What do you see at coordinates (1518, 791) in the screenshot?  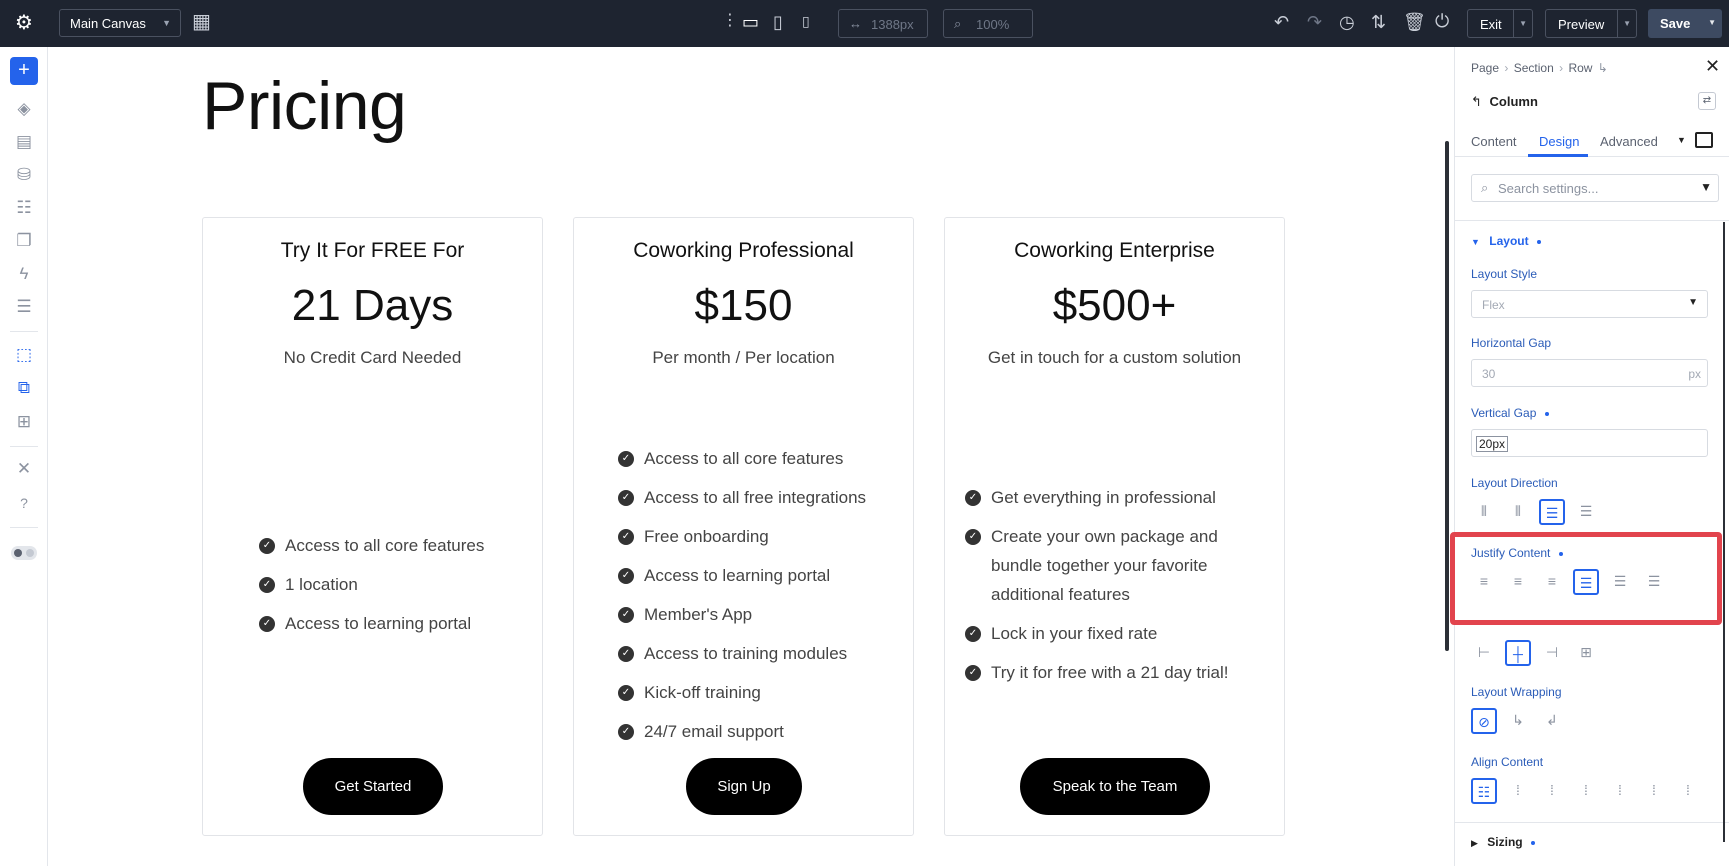 I see `align-content-center-icon: ⁞` at bounding box center [1518, 791].